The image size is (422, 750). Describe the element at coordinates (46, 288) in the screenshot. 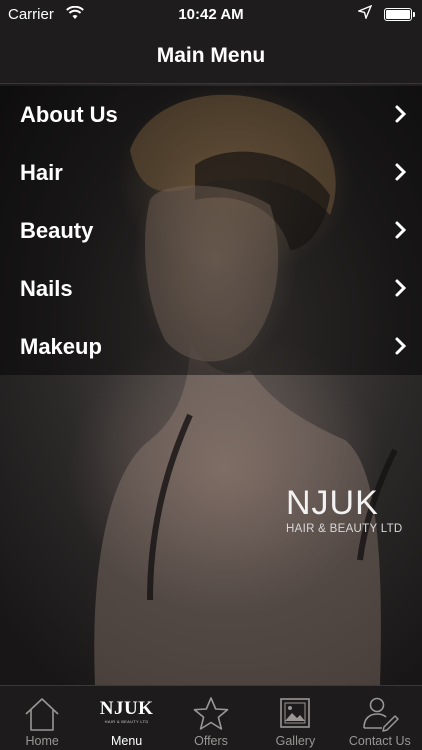

I see `menu-item-label: Nails` at that location.